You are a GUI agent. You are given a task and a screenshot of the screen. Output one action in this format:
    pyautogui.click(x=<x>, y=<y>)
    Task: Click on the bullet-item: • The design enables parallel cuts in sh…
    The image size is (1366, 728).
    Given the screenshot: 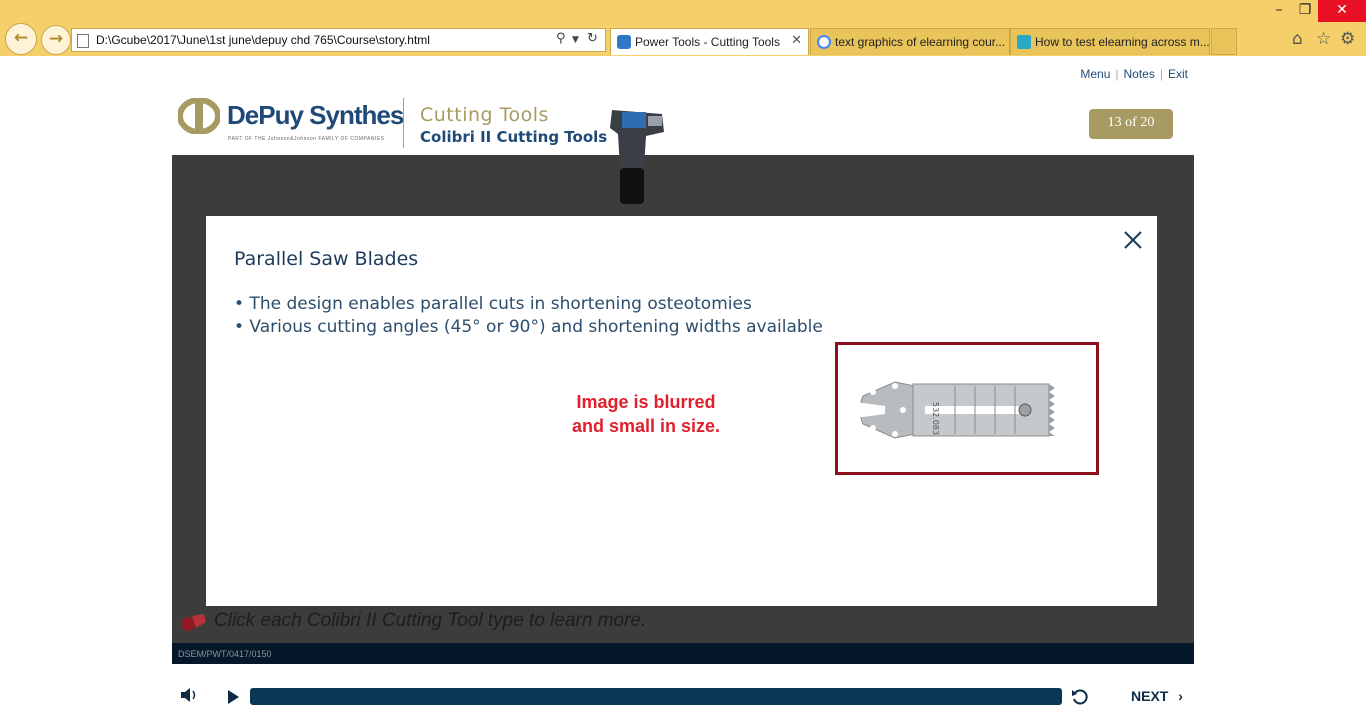 What is the action you would take?
    pyautogui.click(x=493, y=304)
    